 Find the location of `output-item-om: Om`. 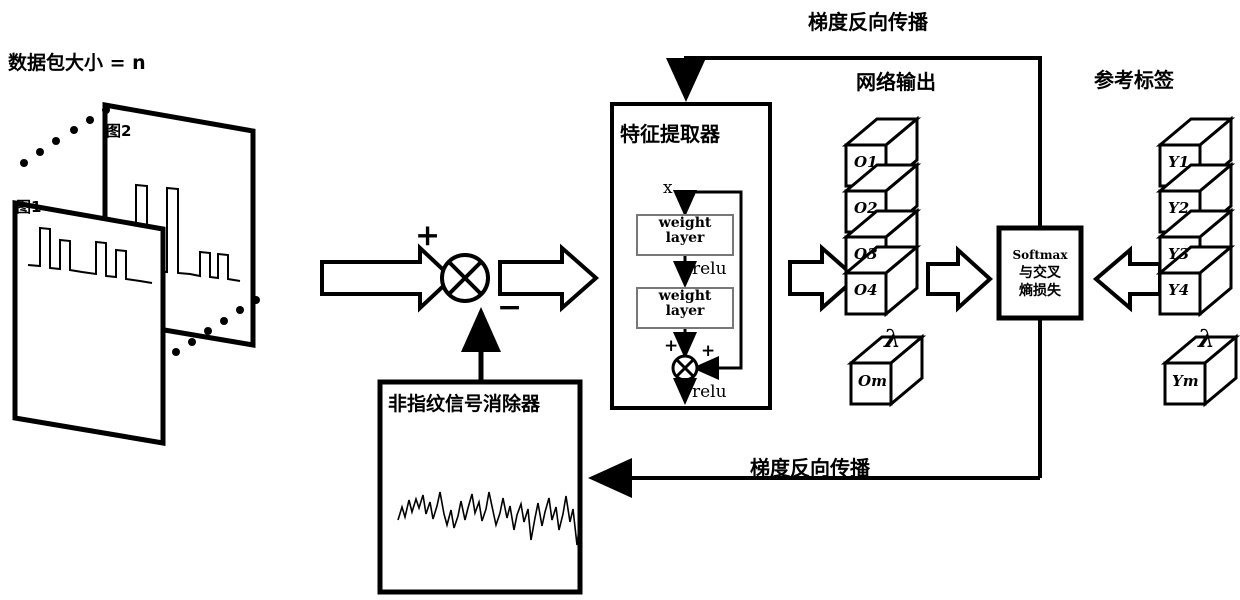

output-item-om: Om is located at coordinates (872, 381).